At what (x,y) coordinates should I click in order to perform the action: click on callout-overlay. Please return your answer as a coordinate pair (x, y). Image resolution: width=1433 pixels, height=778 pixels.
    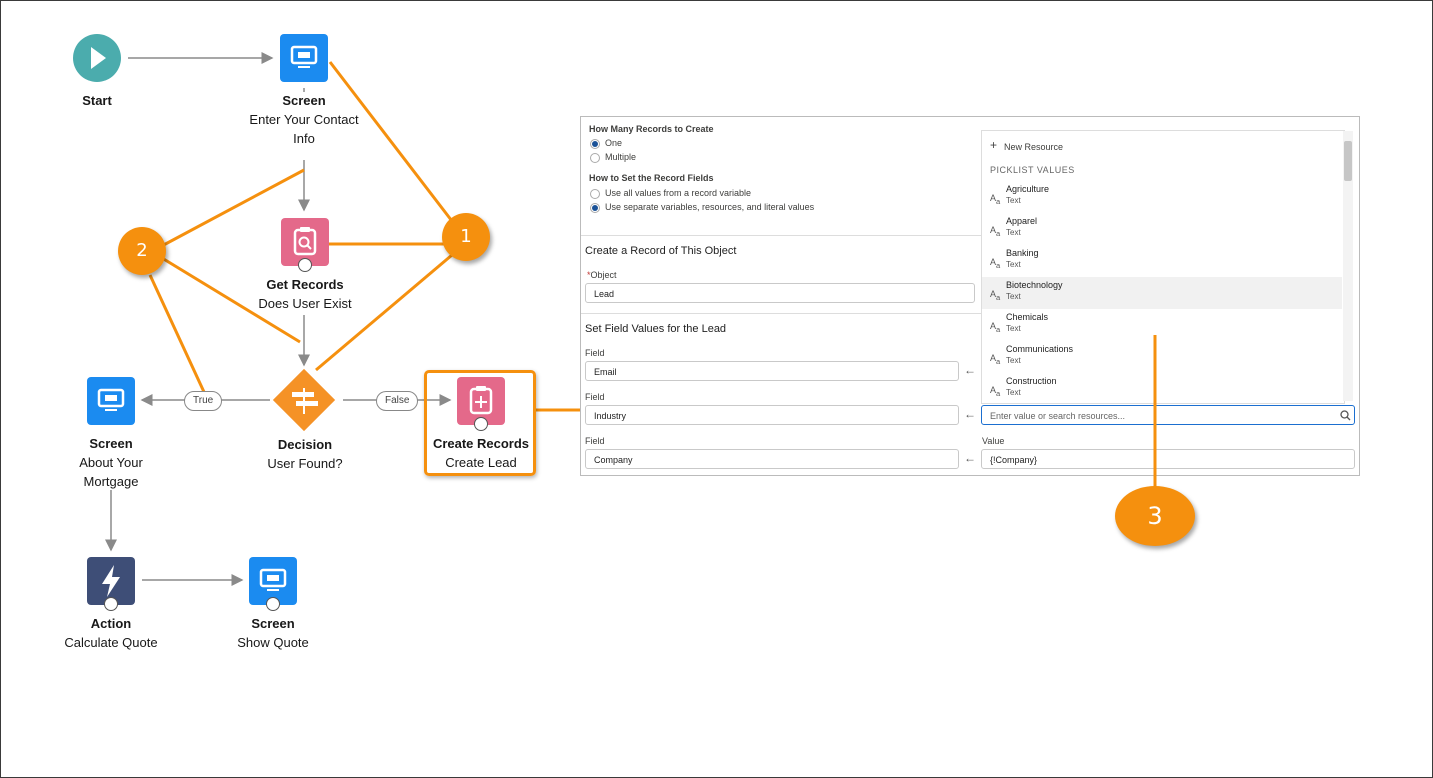
    Looking at the image, I should click on (1155, 412).